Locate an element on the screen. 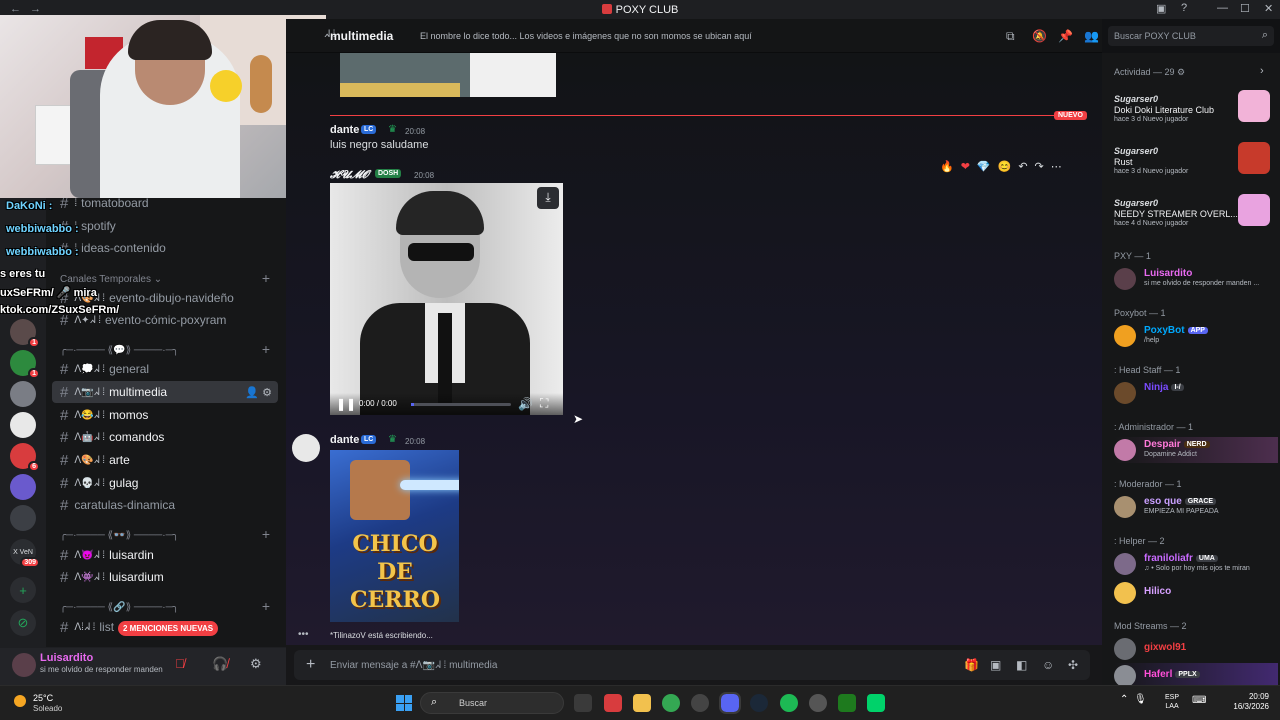 Image resolution: width=1280 pixels, height=720 pixels. user-name: Luisardito is located at coordinates (66, 658).